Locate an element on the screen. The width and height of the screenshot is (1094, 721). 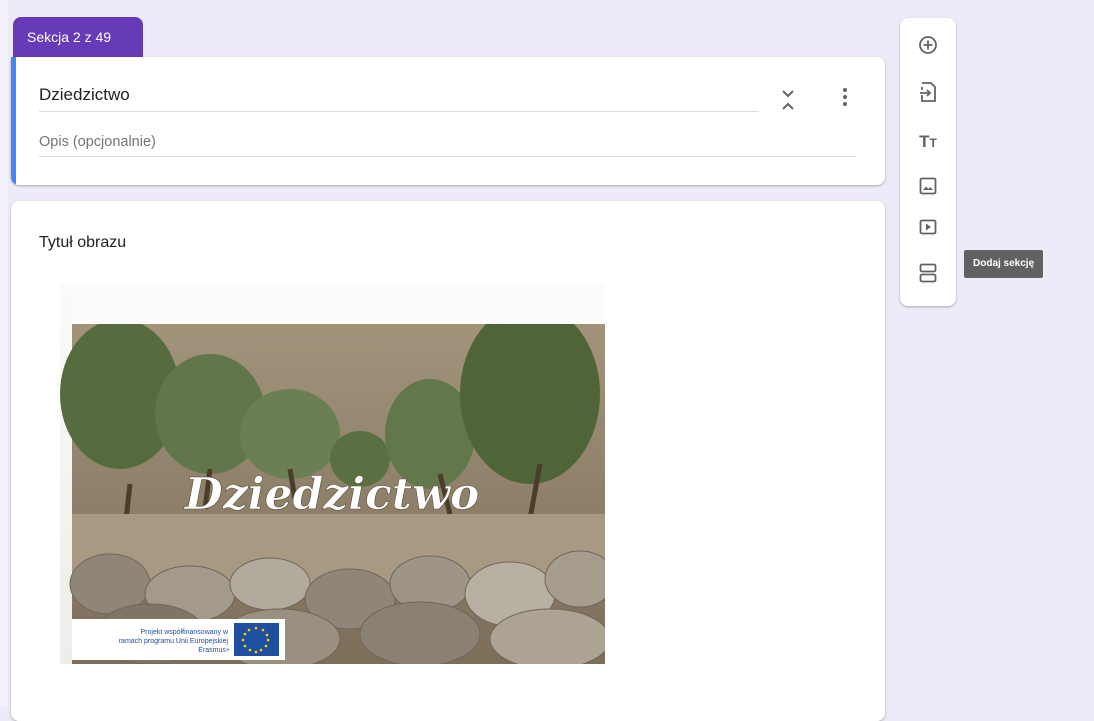
collapse-section-button is located at coordinates (788, 100).